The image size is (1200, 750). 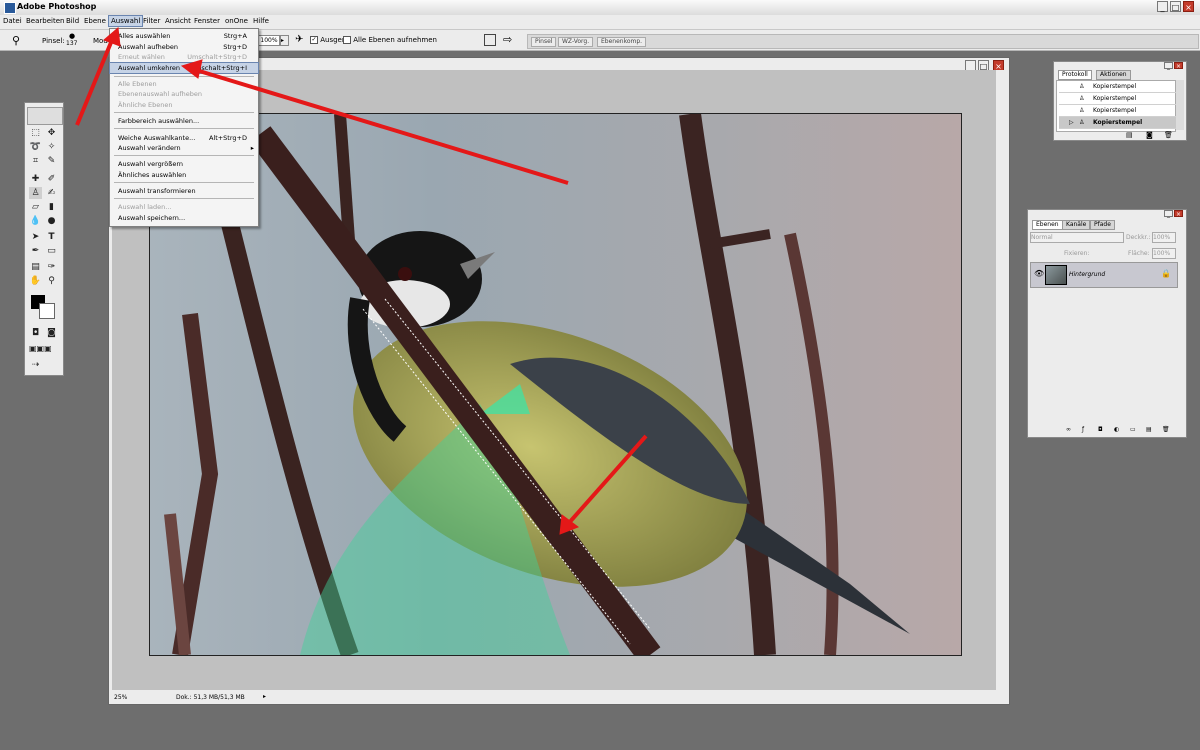 What do you see at coordinates (51, 251) in the screenshot?
I see `shape-tool-icon: ▭` at bounding box center [51, 251].